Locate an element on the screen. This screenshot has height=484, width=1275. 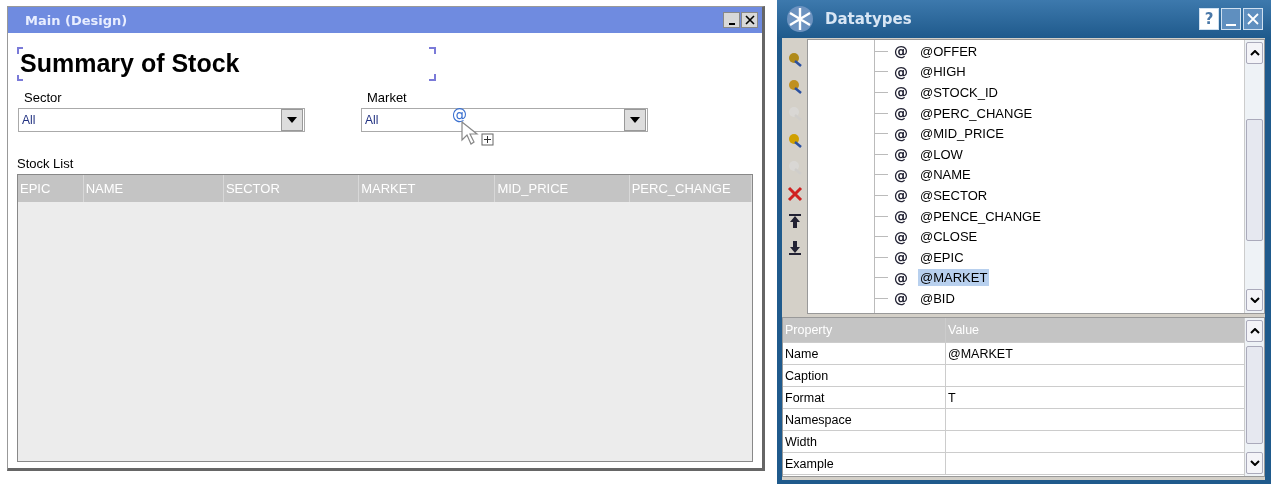
property-name: Width is located at coordinates (864, 441).